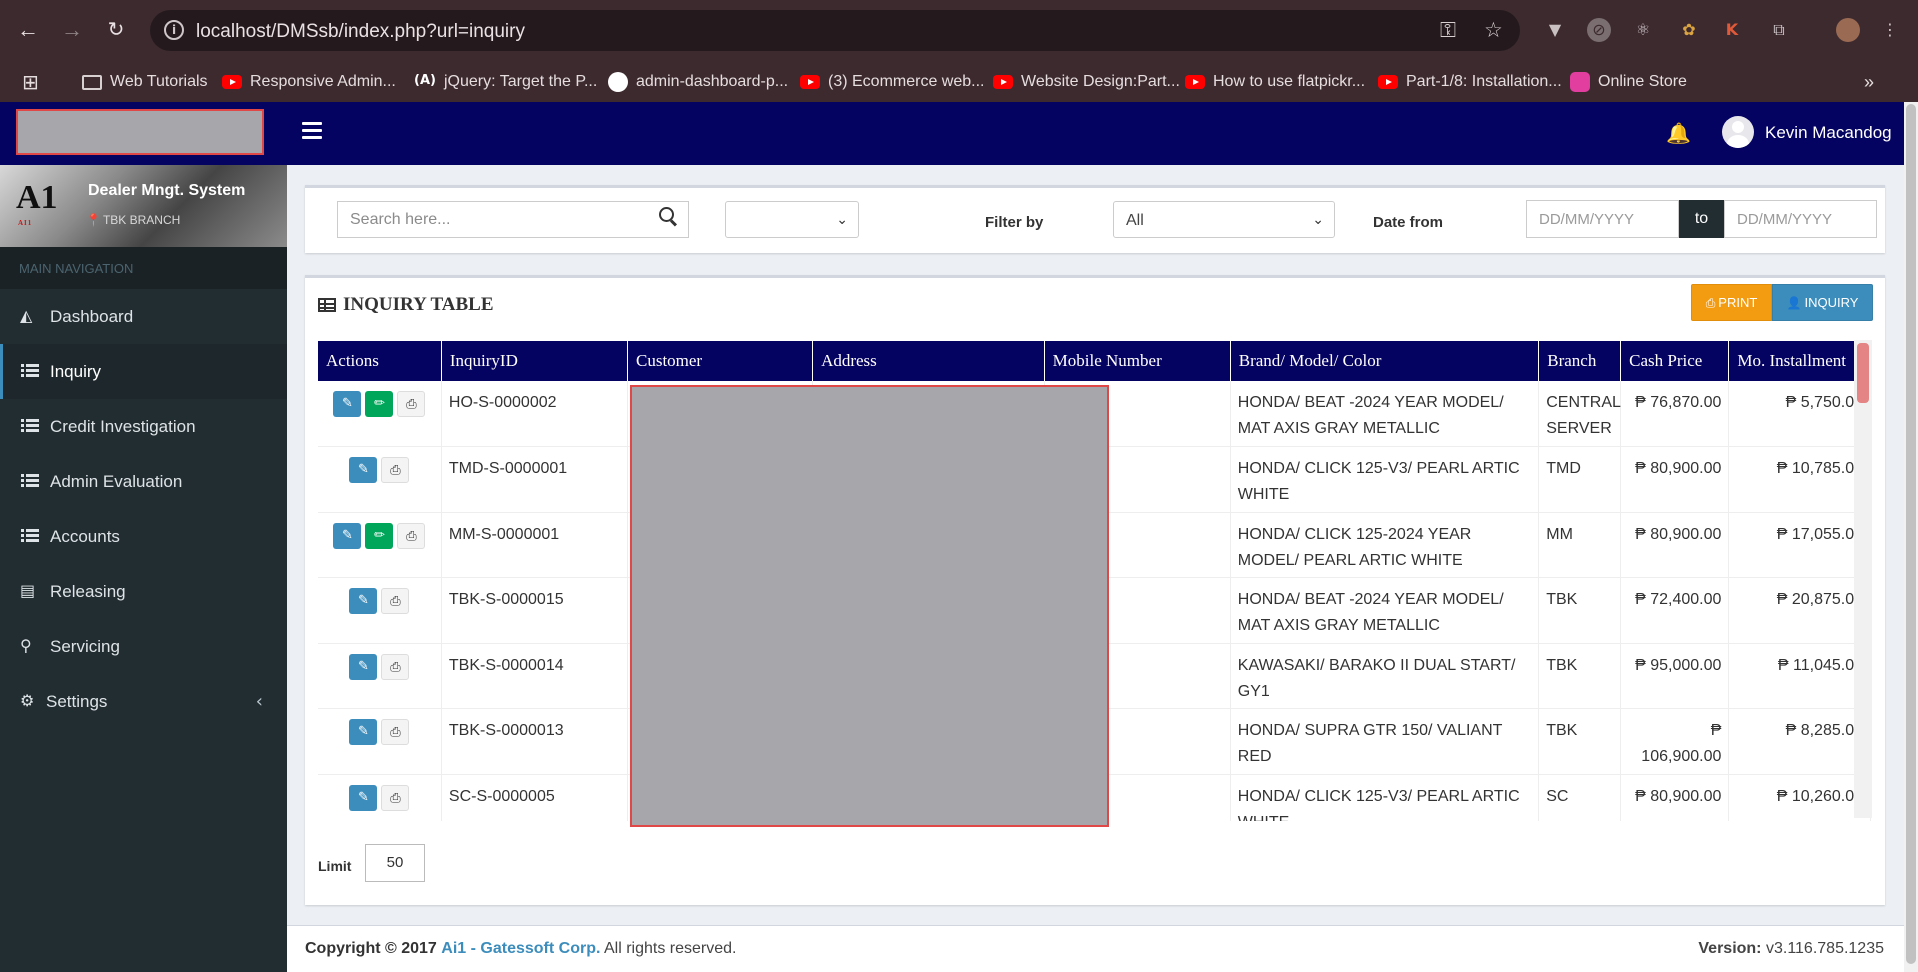 The height and width of the screenshot is (972, 1918). I want to click on date-from-input, so click(1602, 219).